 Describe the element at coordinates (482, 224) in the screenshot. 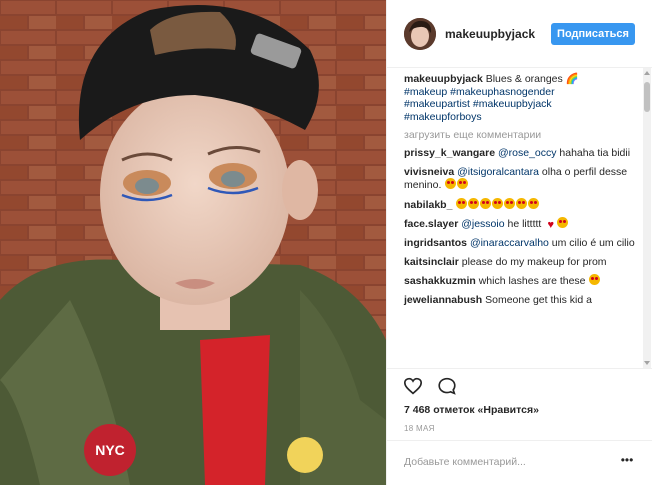

I see `comment-mention: @jessoio` at that location.